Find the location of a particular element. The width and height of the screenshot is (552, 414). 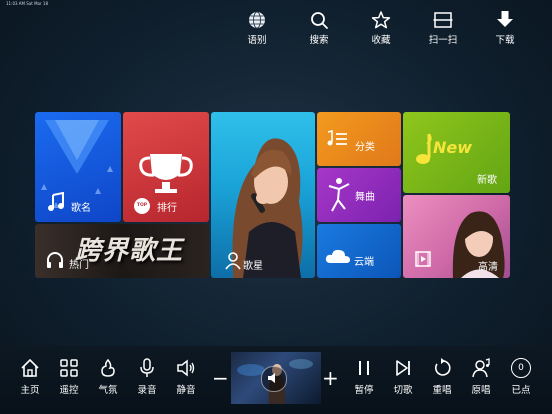

tile-rank: TOP 排行 is located at coordinates (166, 167).